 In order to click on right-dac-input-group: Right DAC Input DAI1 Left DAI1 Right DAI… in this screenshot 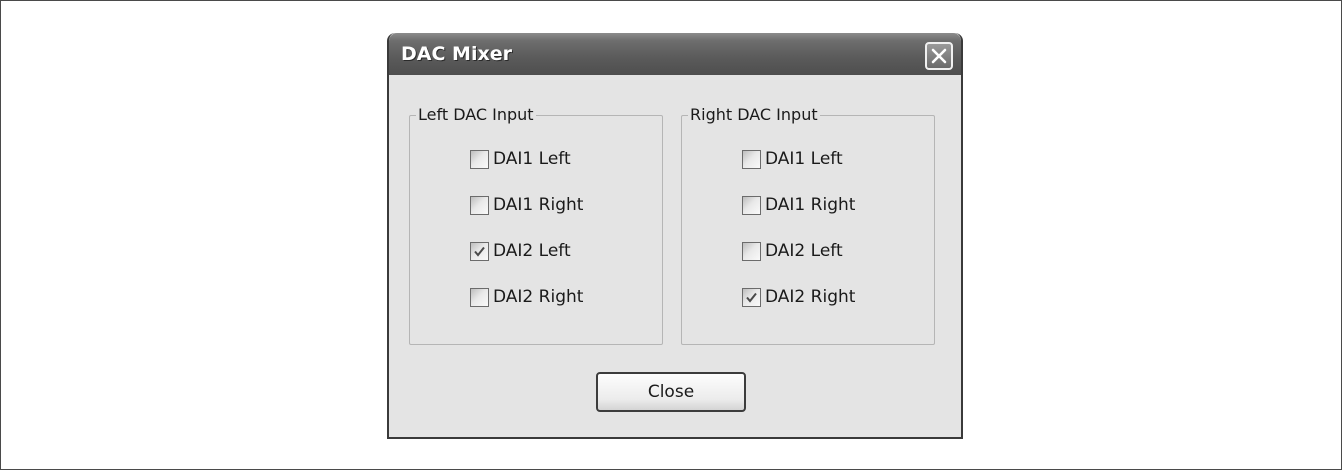, I will do `click(808, 225)`.